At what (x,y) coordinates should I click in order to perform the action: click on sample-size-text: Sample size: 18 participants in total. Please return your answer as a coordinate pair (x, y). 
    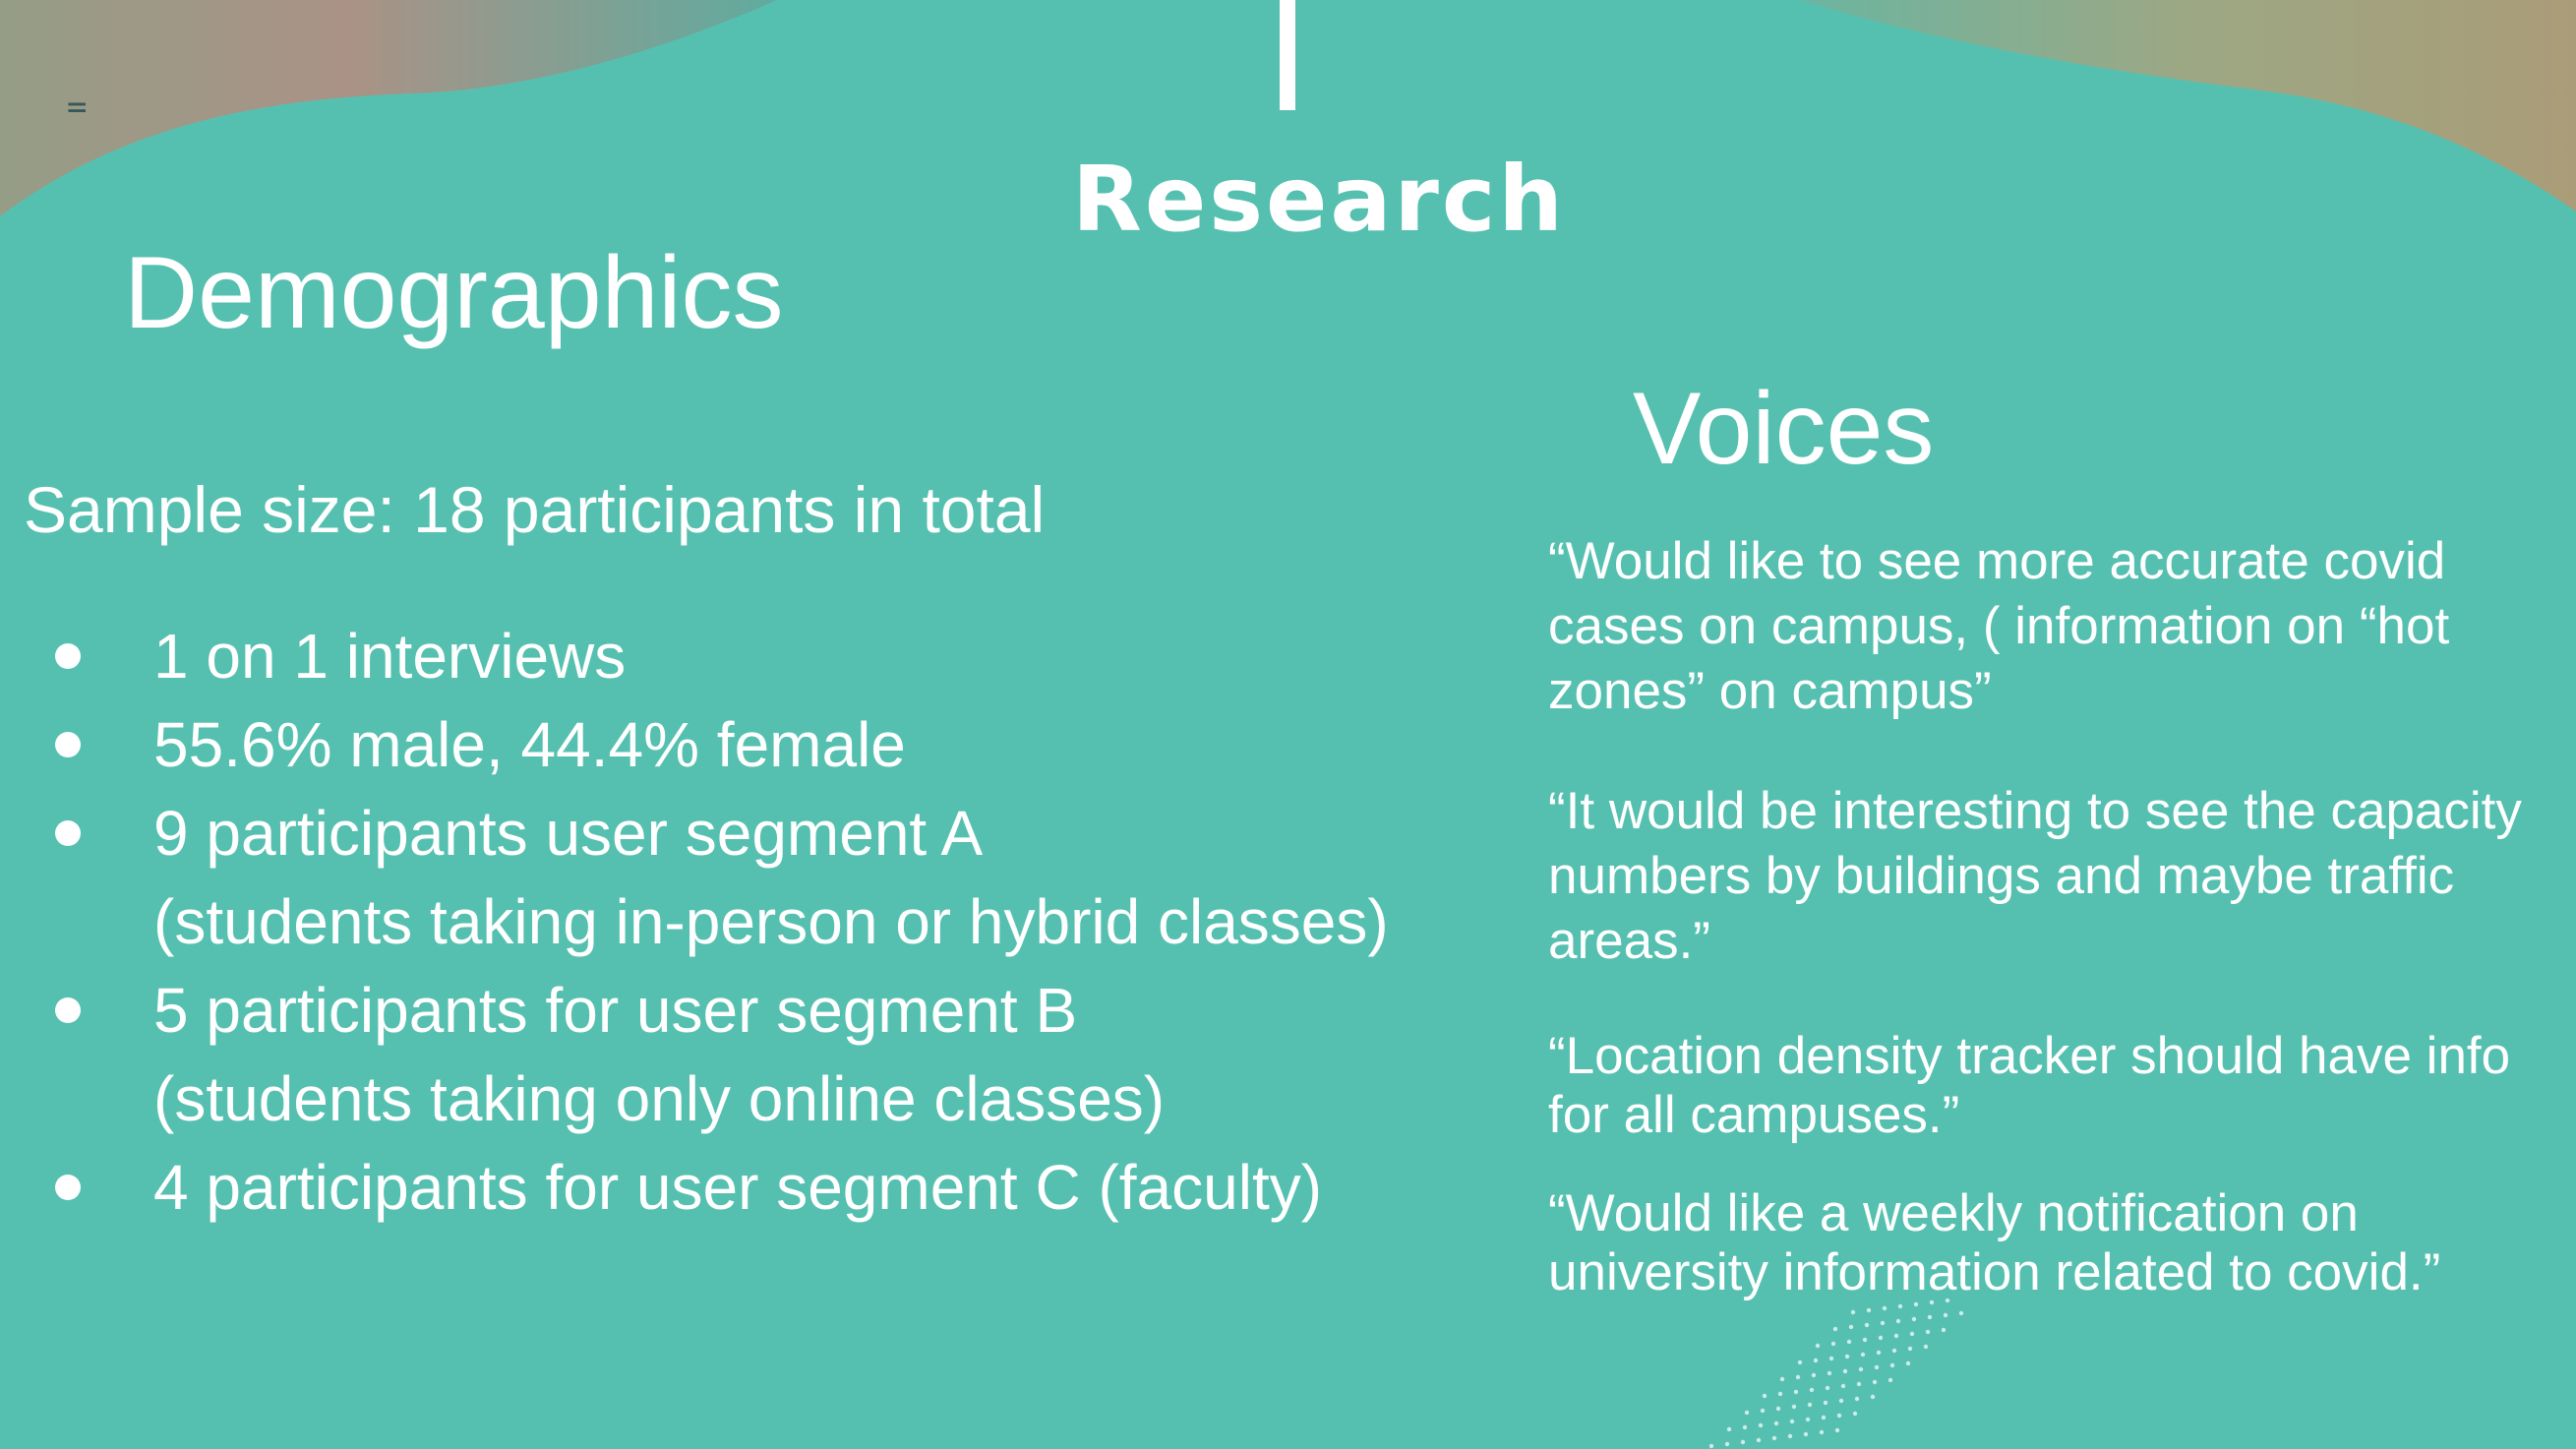
    Looking at the image, I should click on (535, 509).